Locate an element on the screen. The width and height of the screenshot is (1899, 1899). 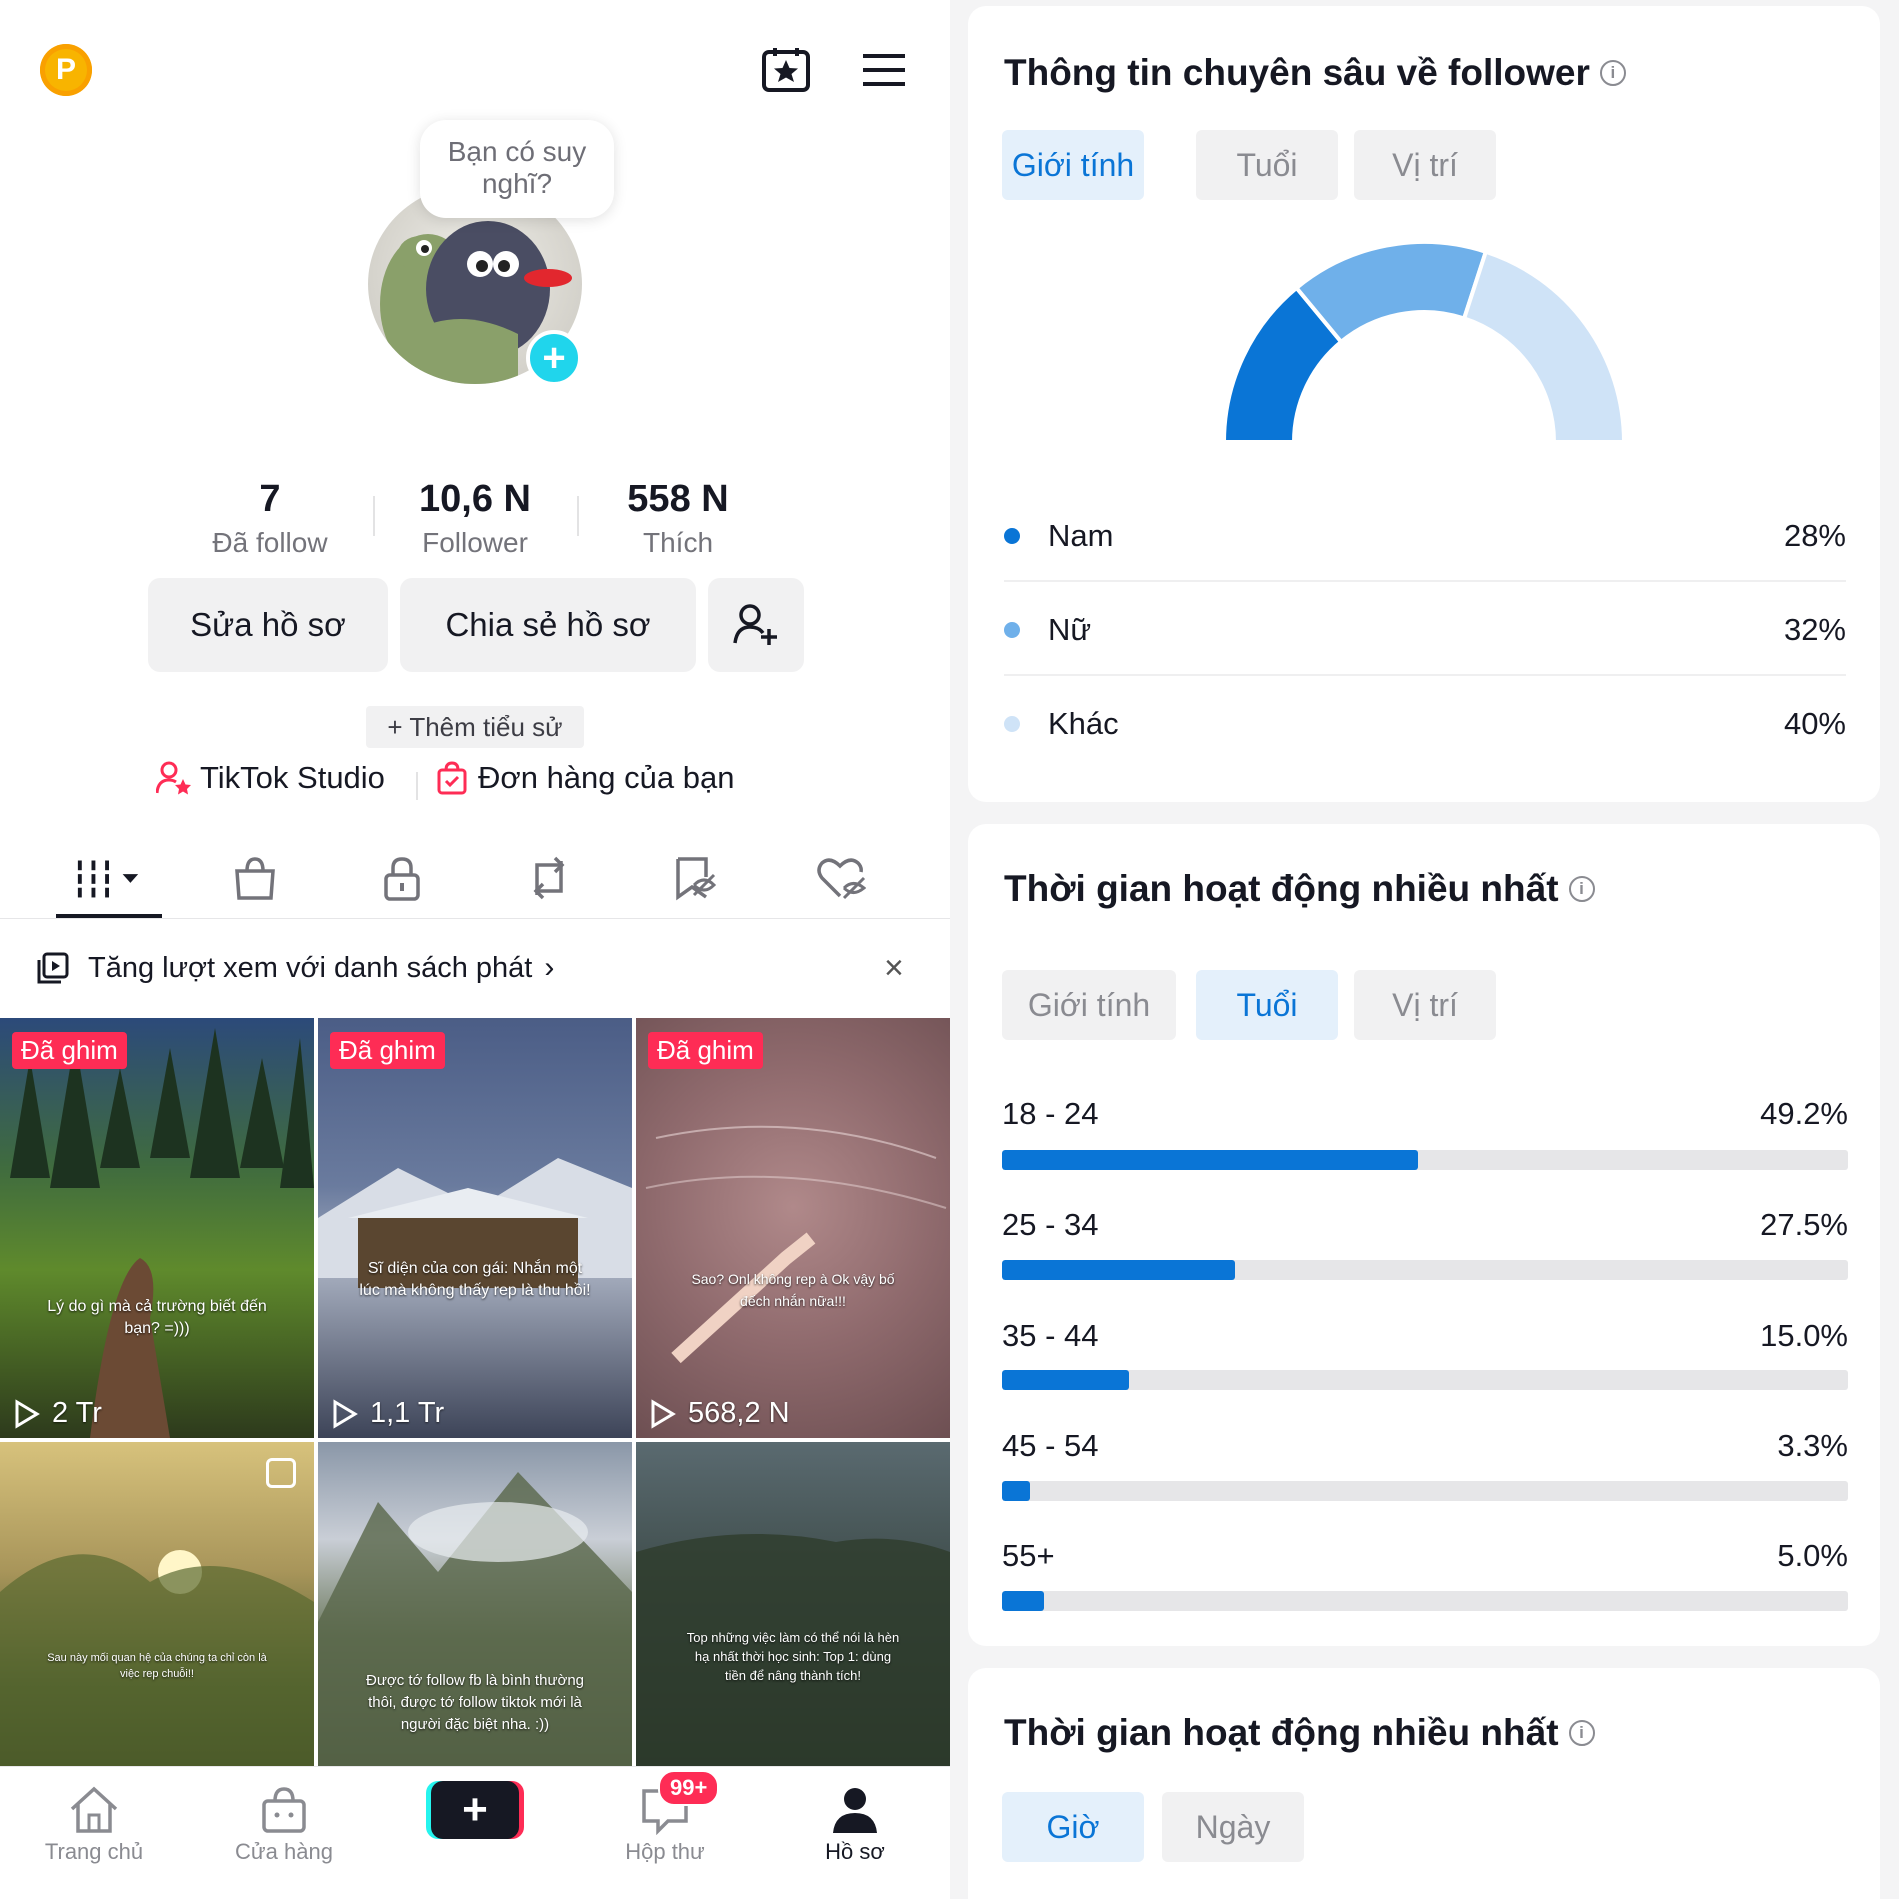
menu-icon is located at coordinates (884, 70).